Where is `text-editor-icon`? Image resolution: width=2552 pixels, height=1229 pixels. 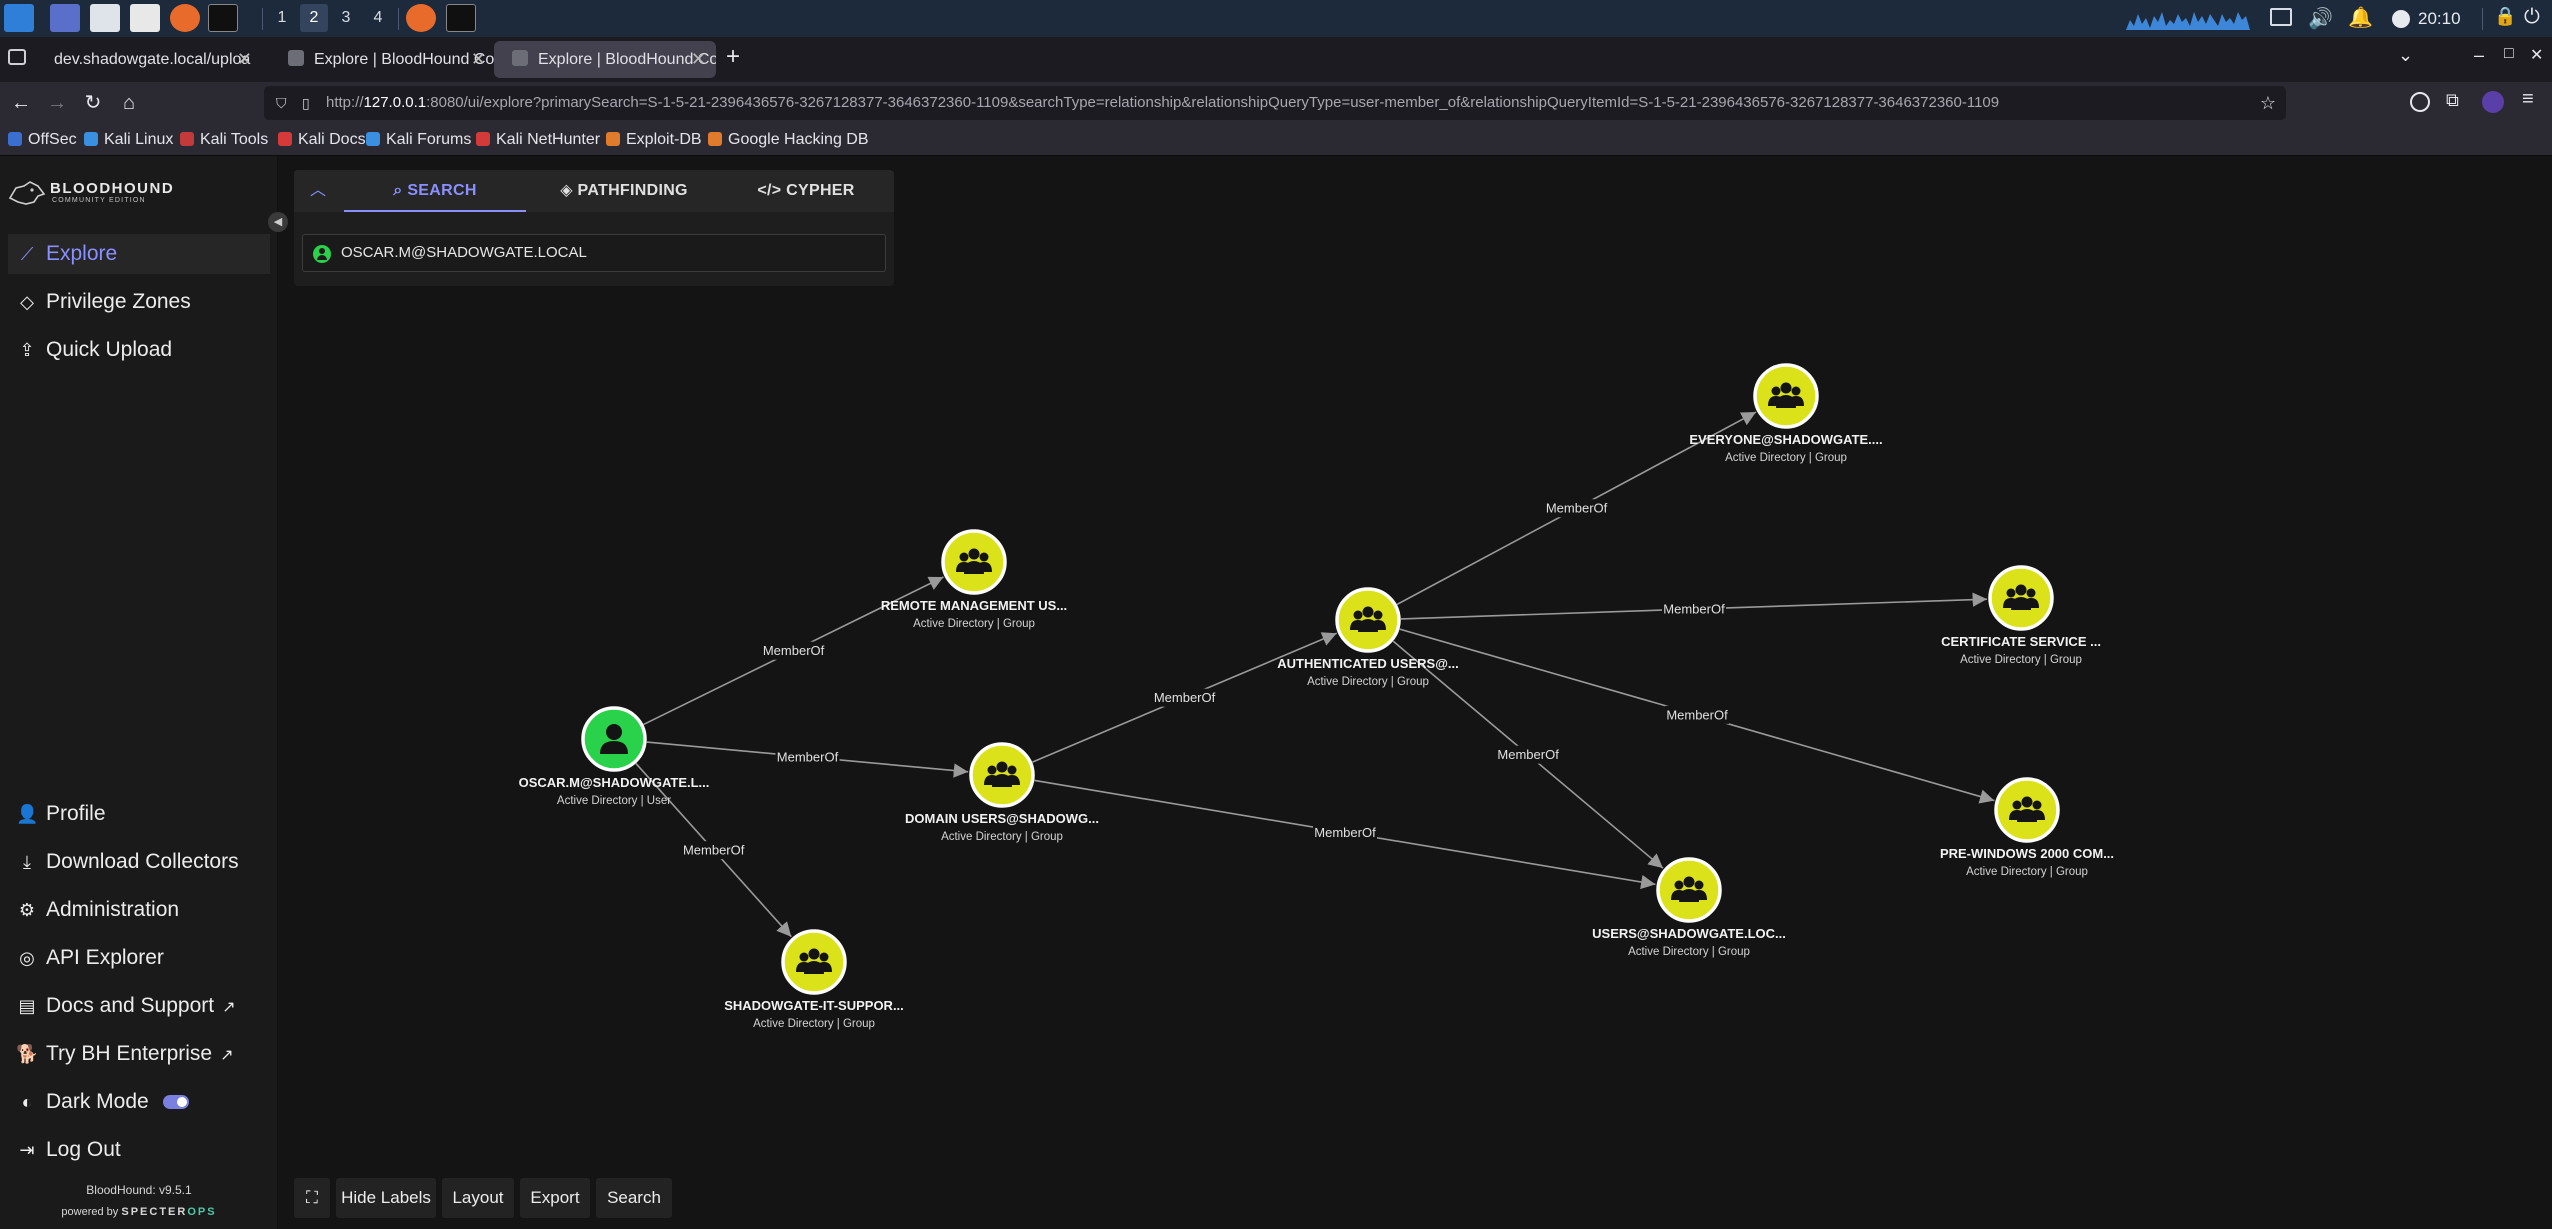 text-editor-icon is located at coordinates (145, 18).